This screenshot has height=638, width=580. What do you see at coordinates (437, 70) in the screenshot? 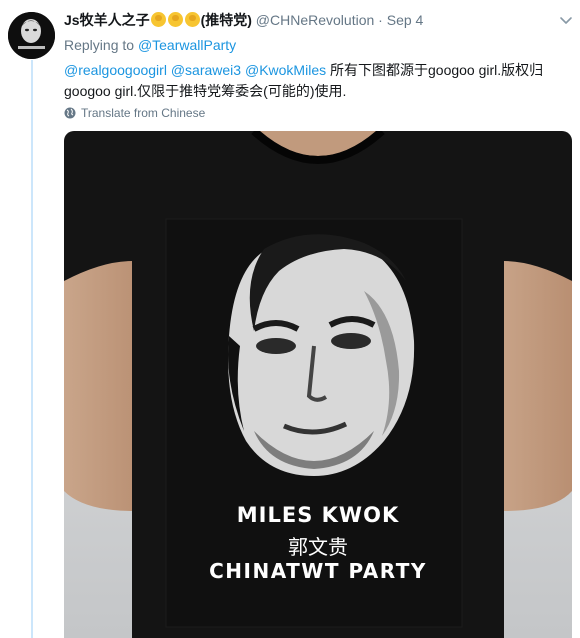
I see `tweet-text-line1: 所有下图都源于googoo girl.版权归` at bounding box center [437, 70].